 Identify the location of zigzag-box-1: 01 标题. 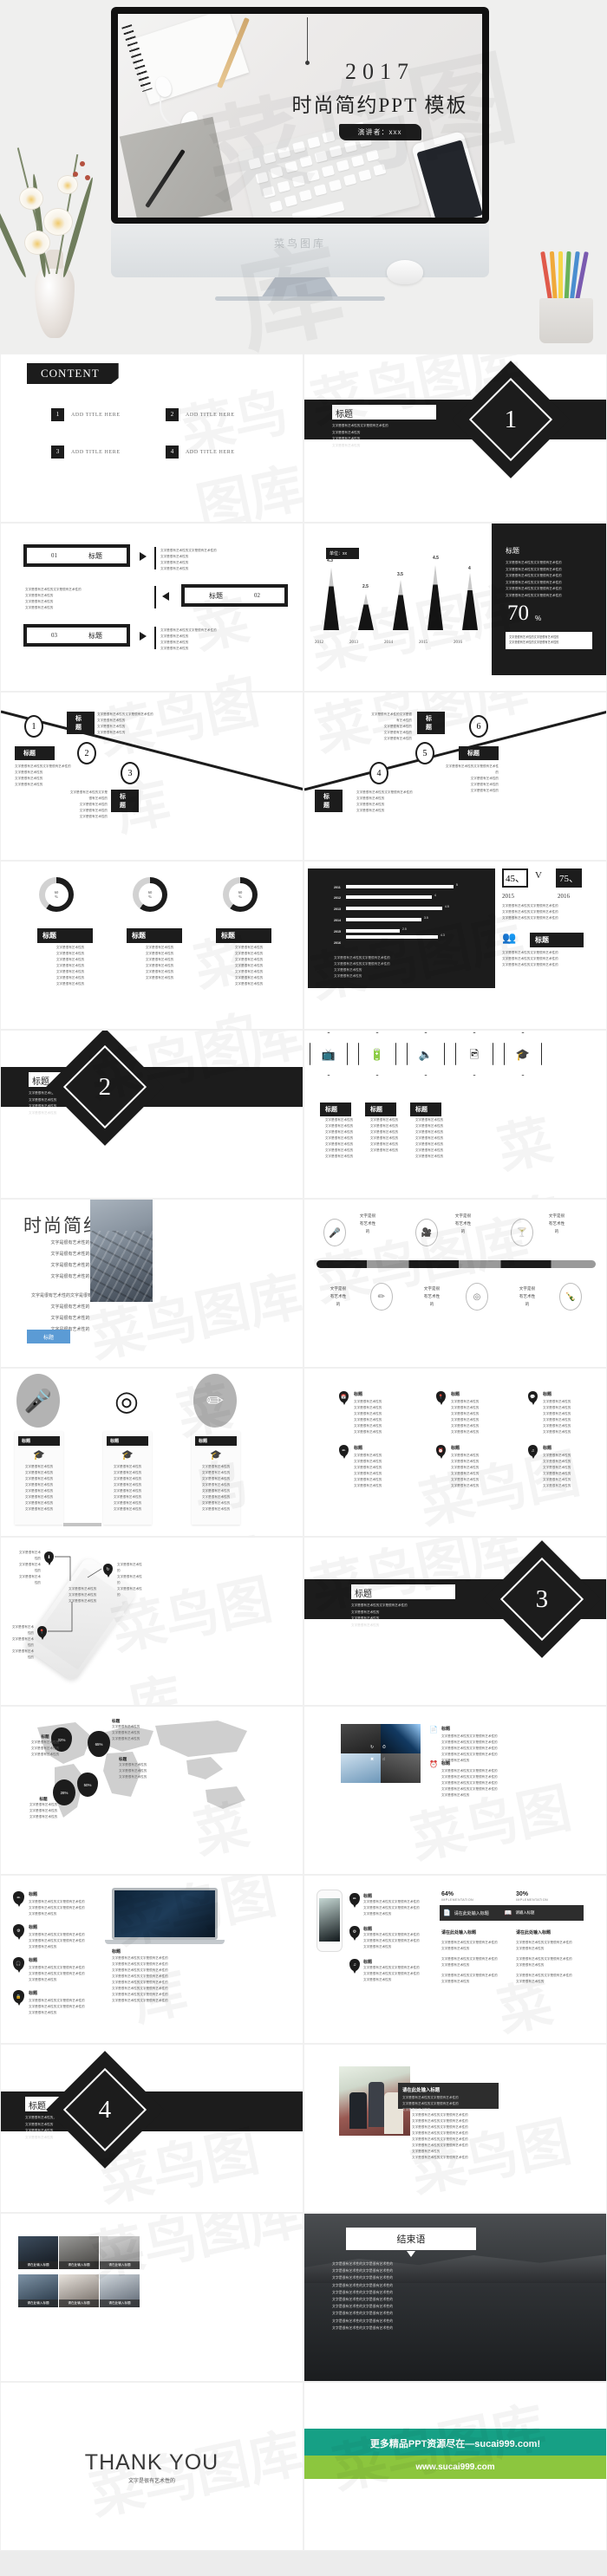
(76, 555).